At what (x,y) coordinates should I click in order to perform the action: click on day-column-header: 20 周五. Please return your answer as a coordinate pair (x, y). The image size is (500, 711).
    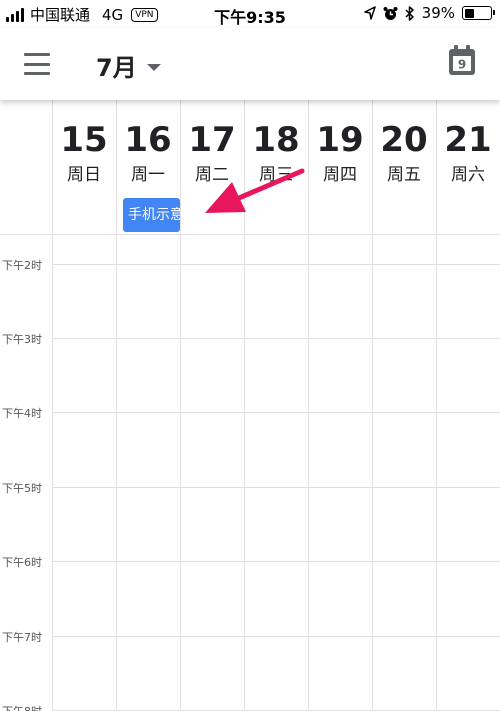
    Looking at the image, I should click on (404, 167).